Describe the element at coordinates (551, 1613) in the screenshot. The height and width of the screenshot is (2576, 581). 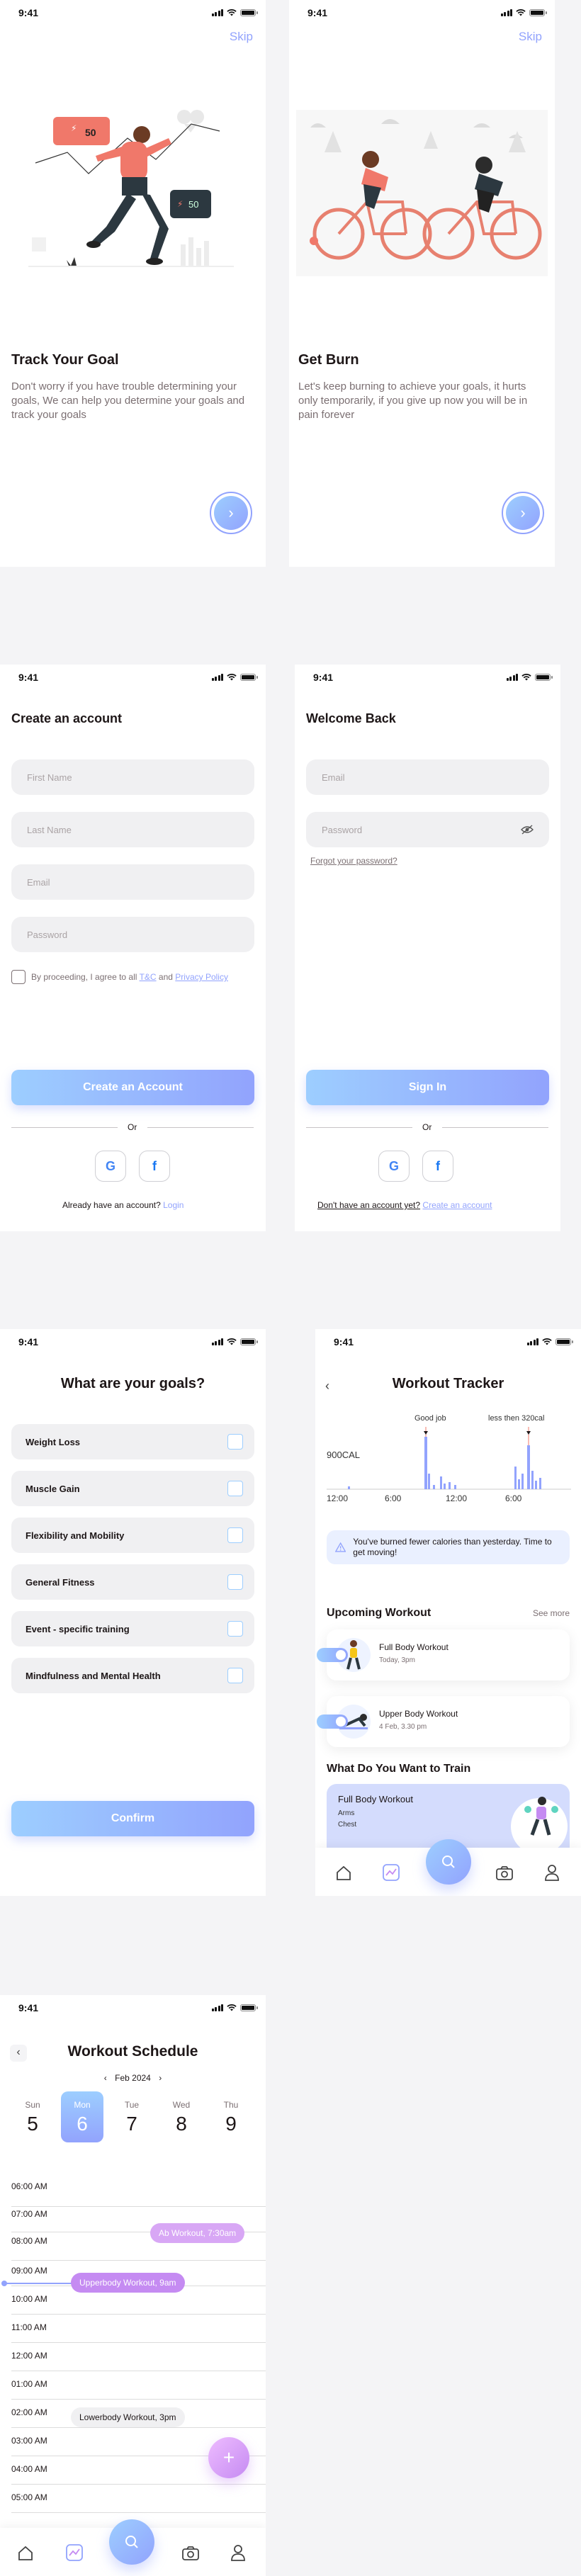
I see `see-more-link: See more` at that location.